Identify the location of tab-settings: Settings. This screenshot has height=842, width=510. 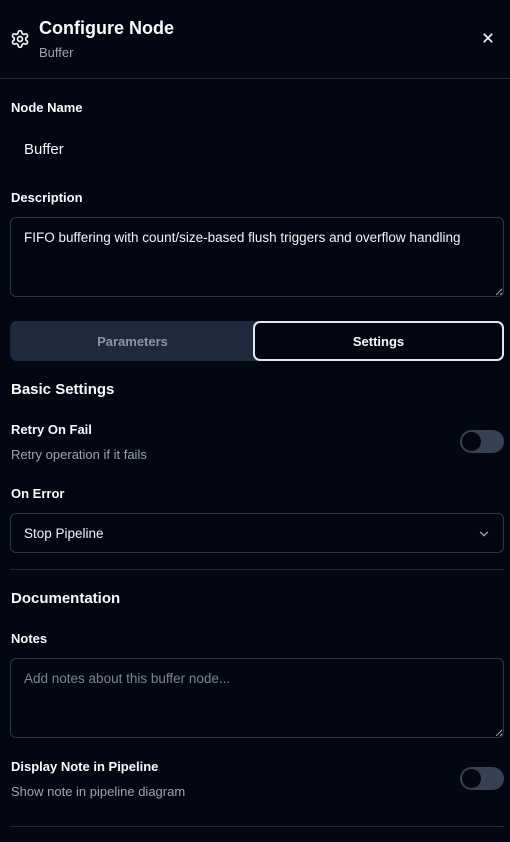
(378, 341).